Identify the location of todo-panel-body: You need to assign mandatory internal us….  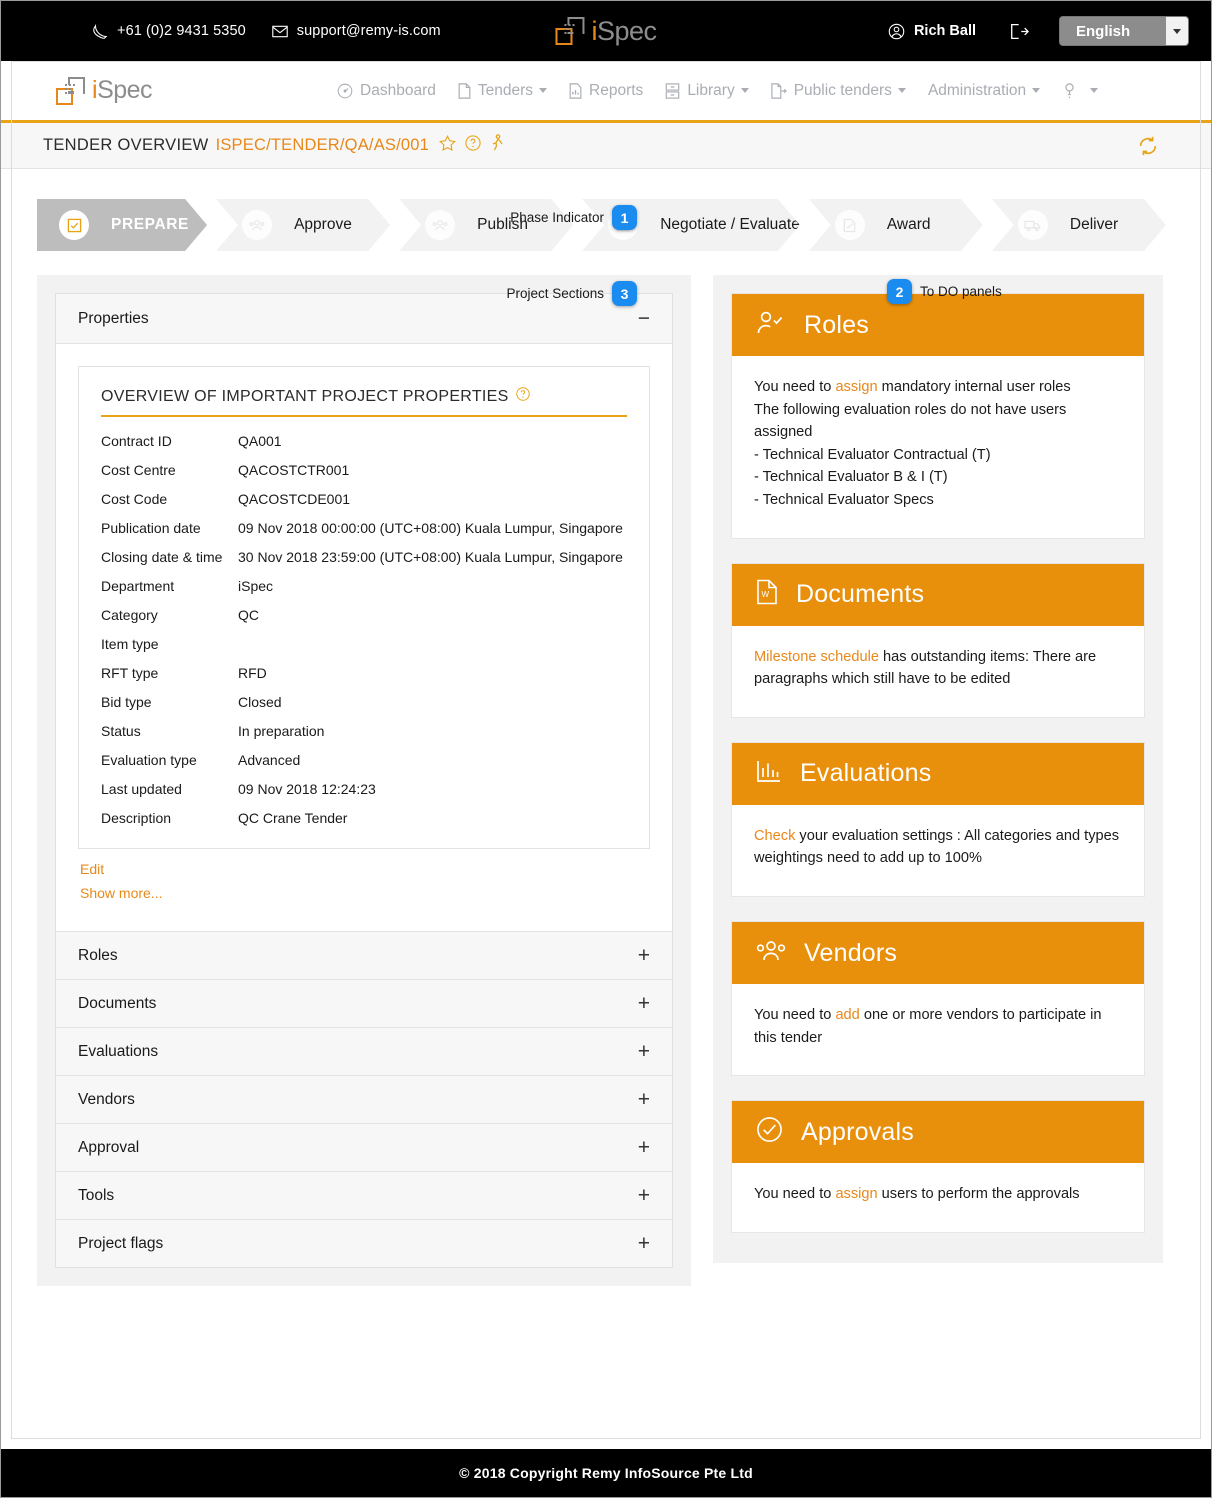
(938, 447).